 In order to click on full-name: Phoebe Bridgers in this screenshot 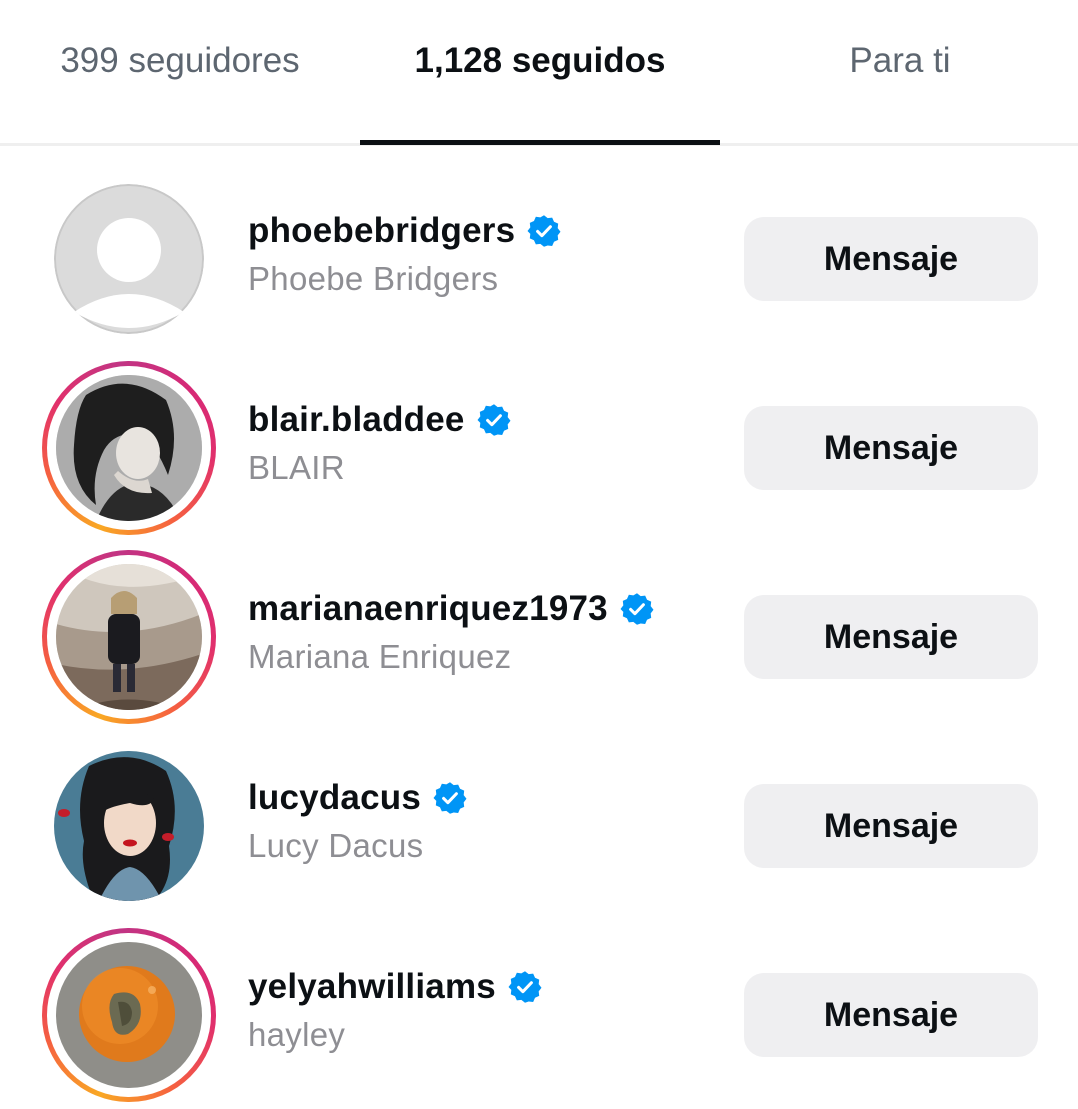, I will do `click(373, 278)`.